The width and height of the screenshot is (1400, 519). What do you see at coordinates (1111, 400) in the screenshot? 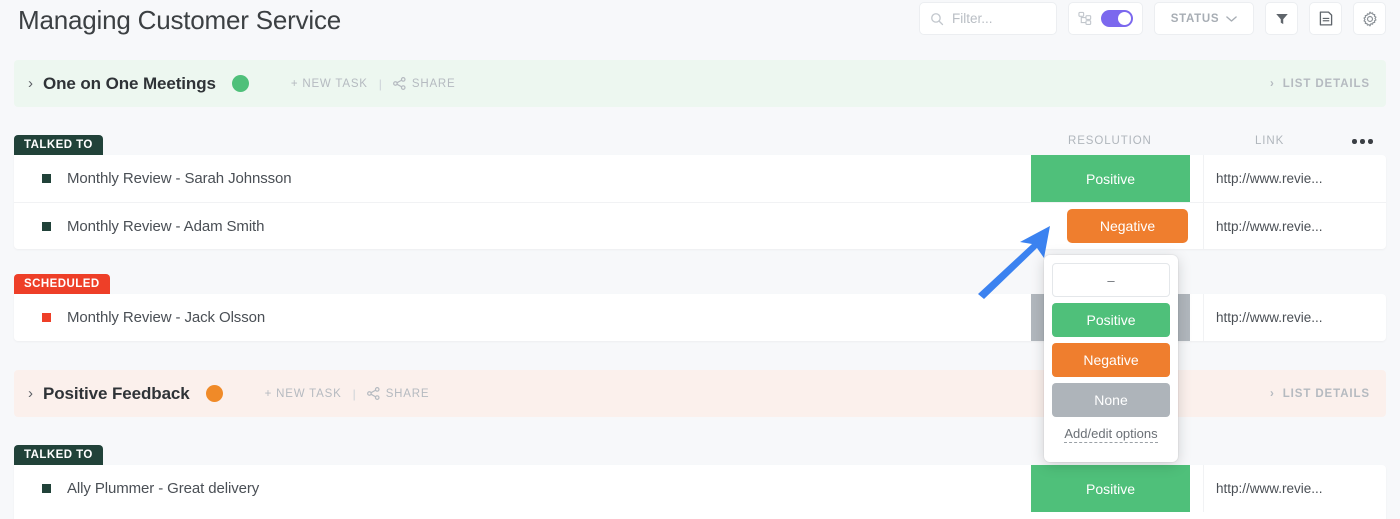
I see `dropdown-option-none: None` at bounding box center [1111, 400].